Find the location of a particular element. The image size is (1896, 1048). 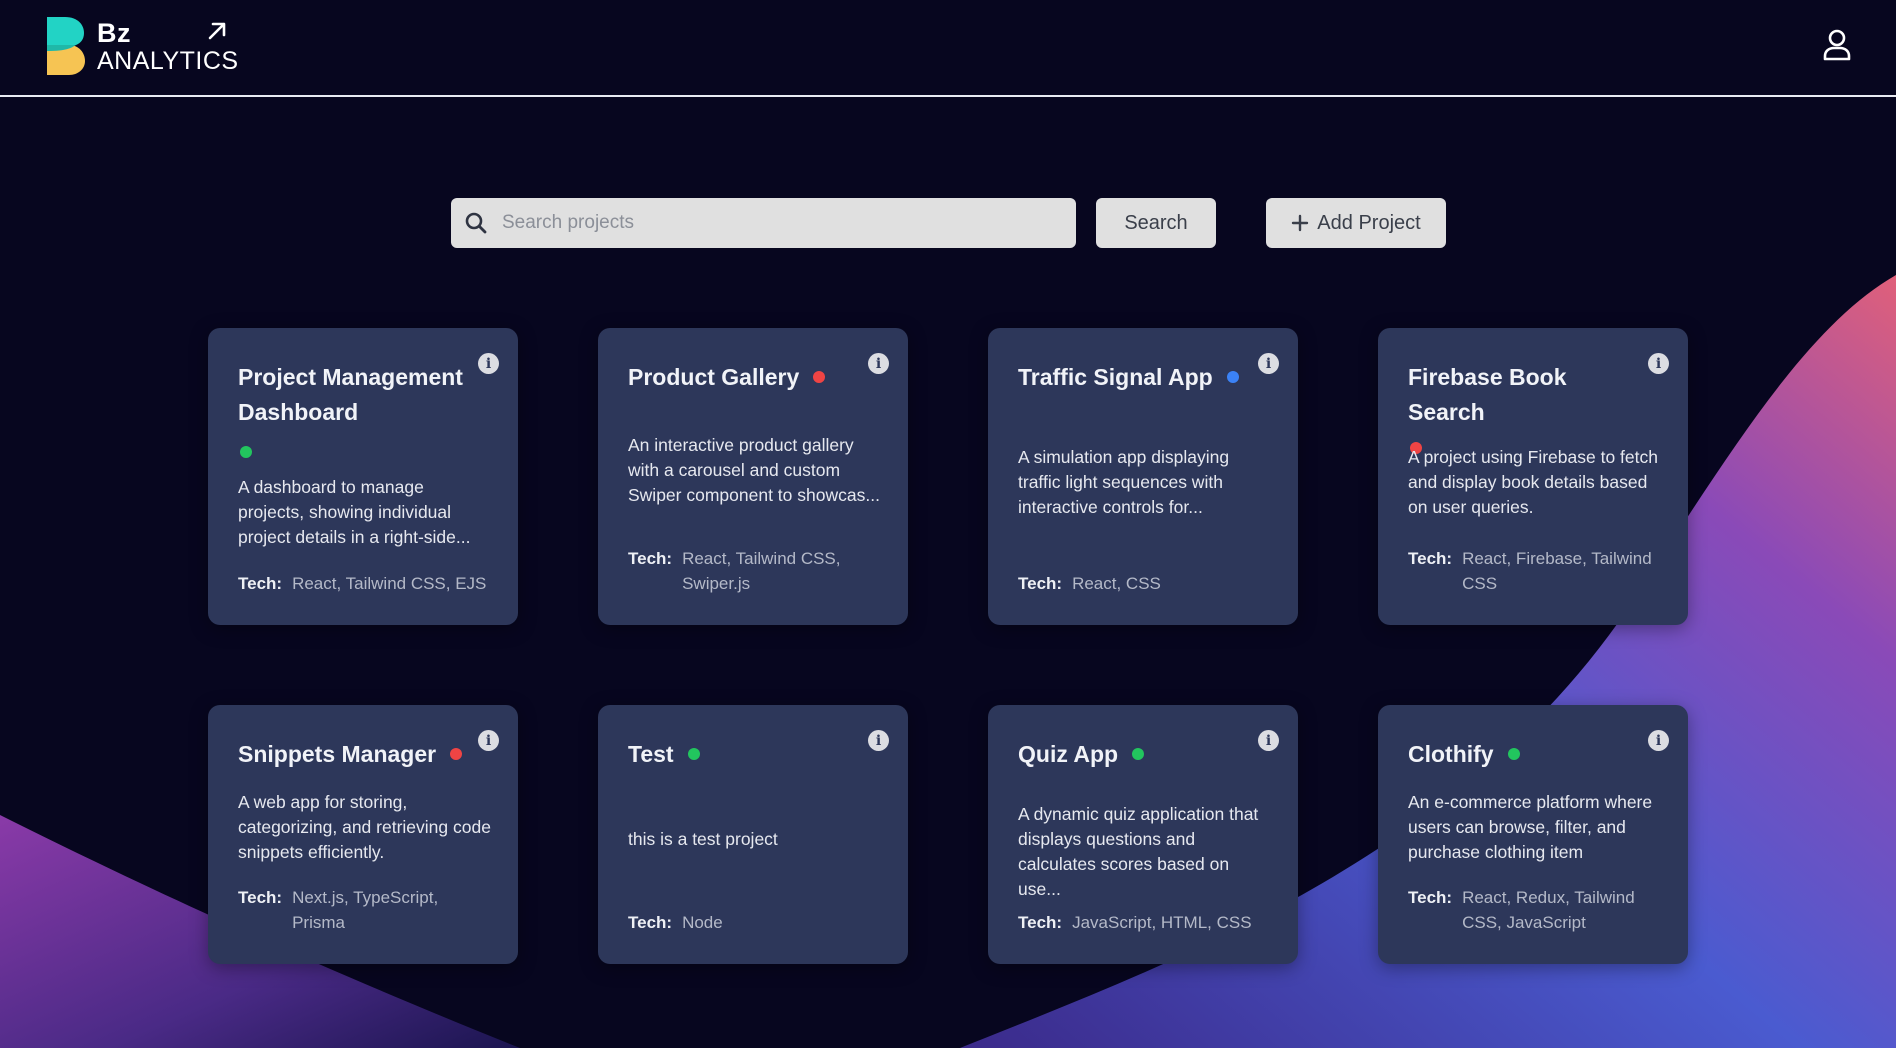

user-icon is located at coordinates (1837, 45).